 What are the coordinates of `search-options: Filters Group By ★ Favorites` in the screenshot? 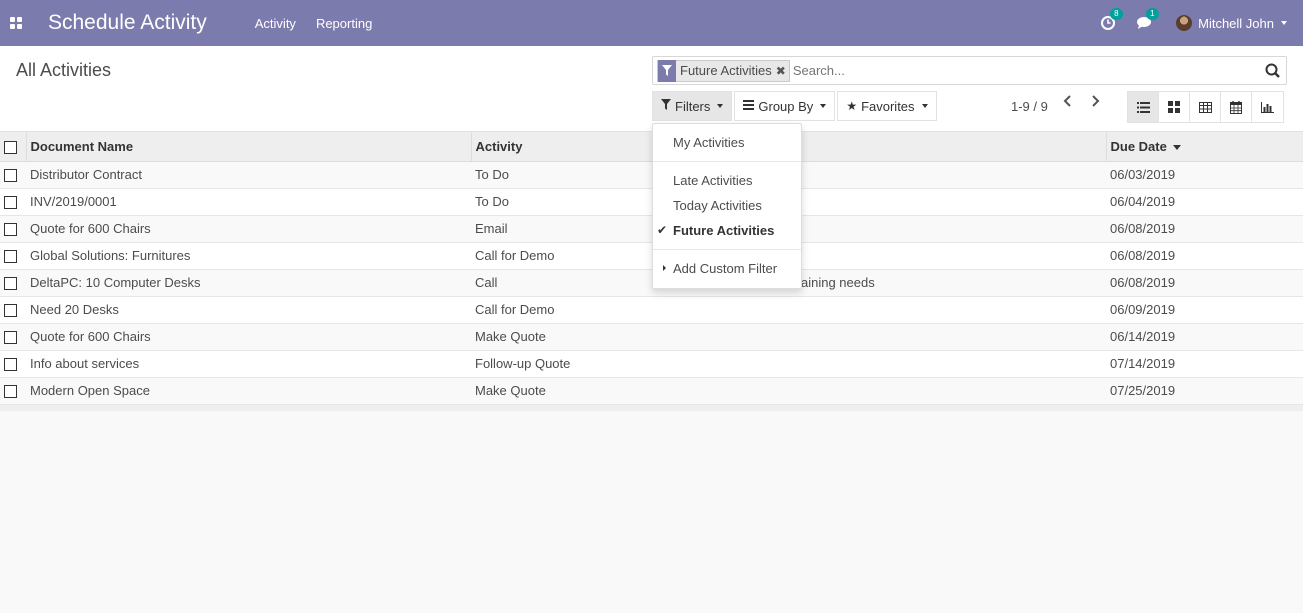 It's located at (795, 106).